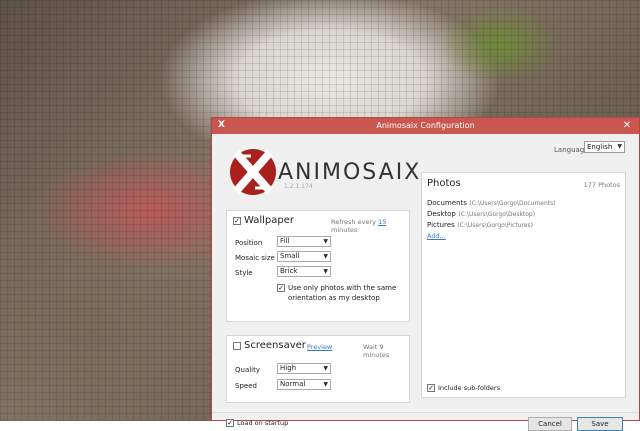 The width and height of the screenshot is (640, 431). What do you see at coordinates (444, 183) in the screenshot?
I see `photos-title: Photos` at bounding box center [444, 183].